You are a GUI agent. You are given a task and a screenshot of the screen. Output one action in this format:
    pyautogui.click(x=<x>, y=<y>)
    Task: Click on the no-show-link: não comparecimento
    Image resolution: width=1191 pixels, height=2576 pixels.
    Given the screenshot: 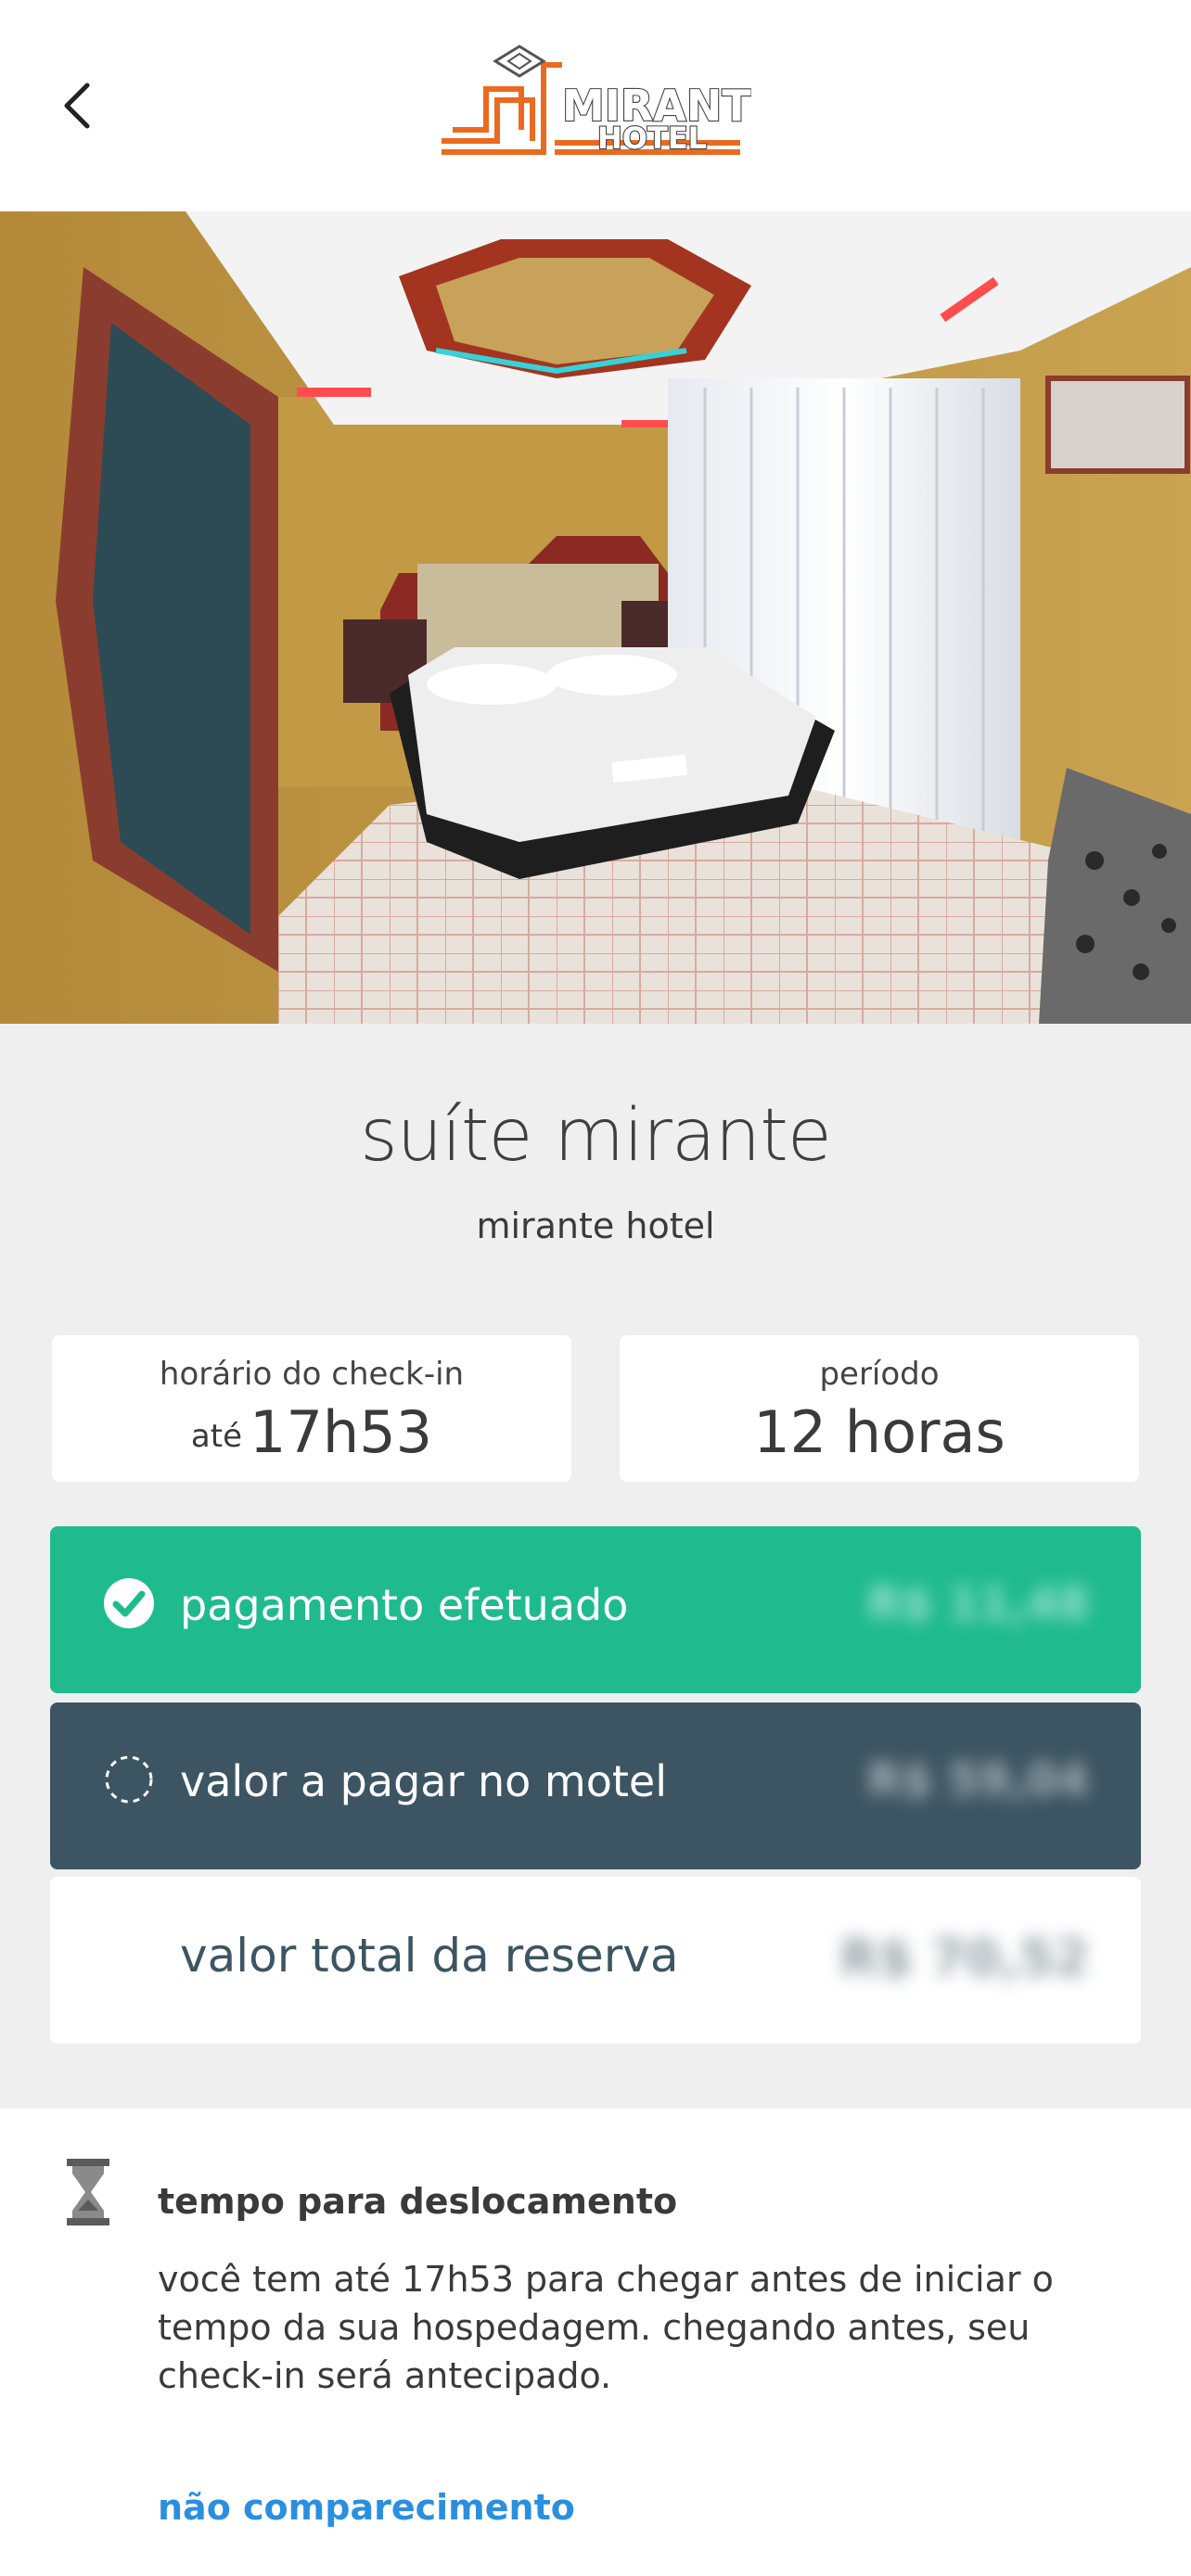 What is the action you would take?
    pyautogui.click(x=366, y=2507)
    